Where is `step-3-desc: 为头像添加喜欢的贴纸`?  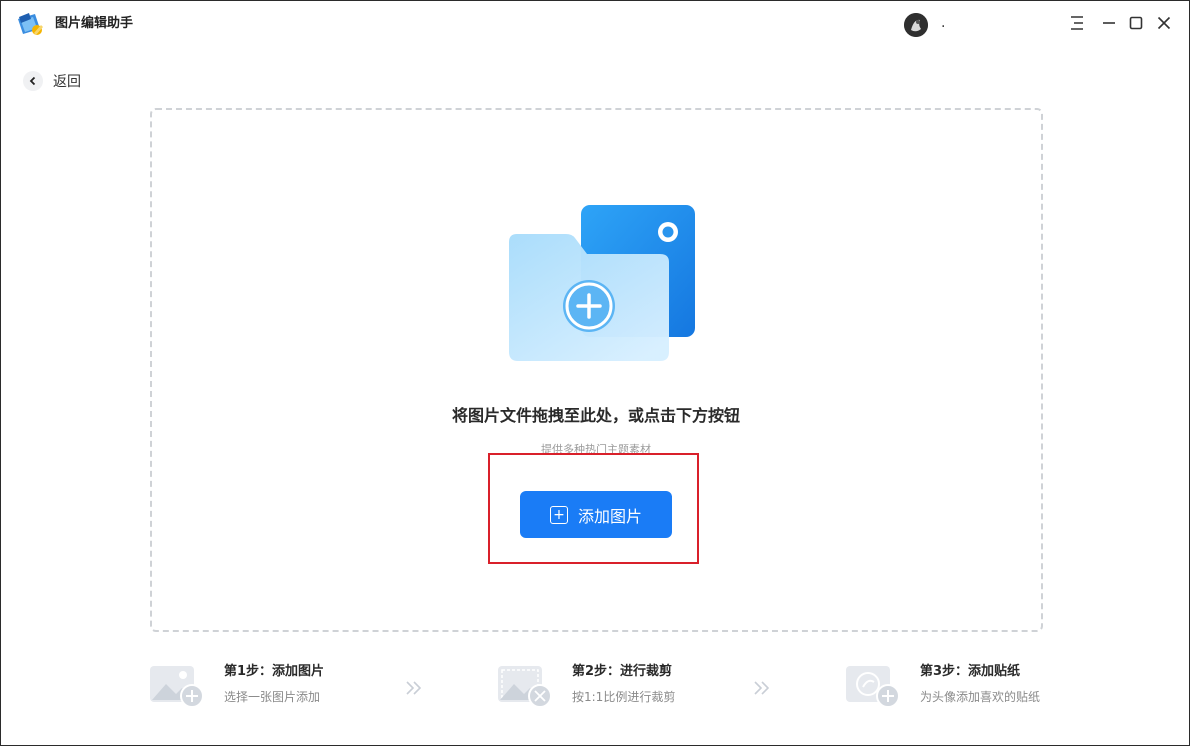 step-3-desc: 为头像添加喜欢的贴纸 is located at coordinates (980, 697).